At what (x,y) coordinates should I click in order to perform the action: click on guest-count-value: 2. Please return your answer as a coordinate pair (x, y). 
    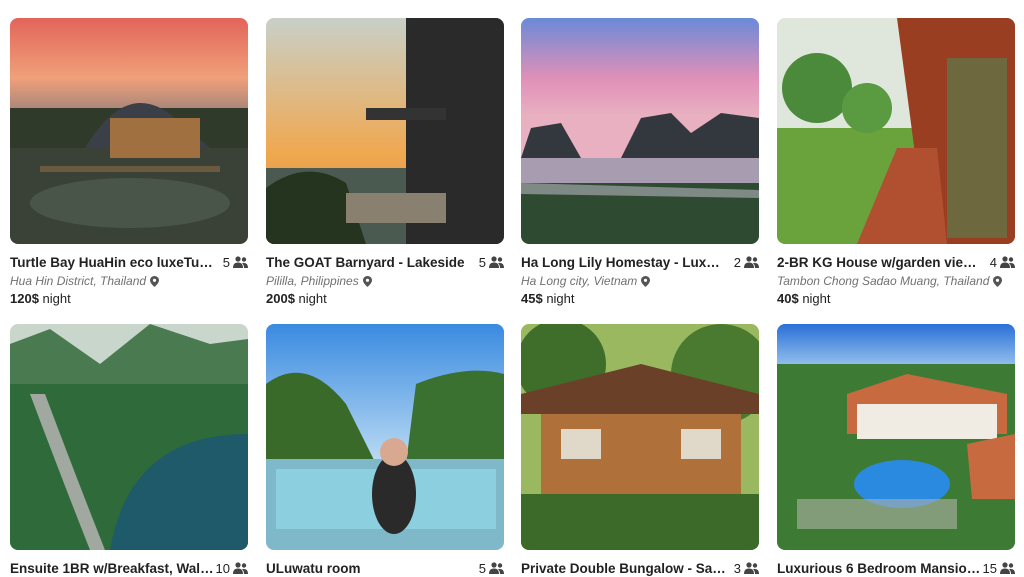
    Looking at the image, I should click on (737, 262).